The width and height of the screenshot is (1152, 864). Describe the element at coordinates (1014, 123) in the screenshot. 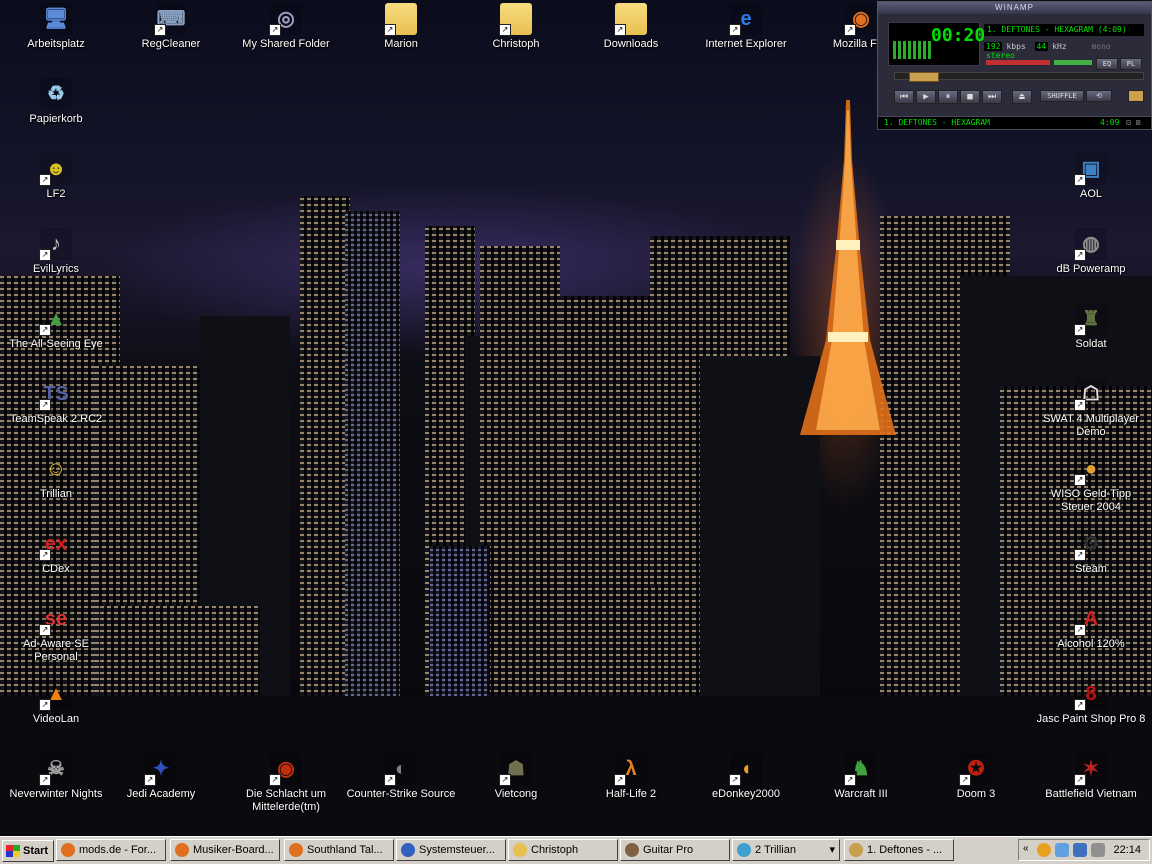

I see `winamp-playlist: 1. DEFTONES - HEXAGRAM 4:09 ⊟ ⊠` at that location.